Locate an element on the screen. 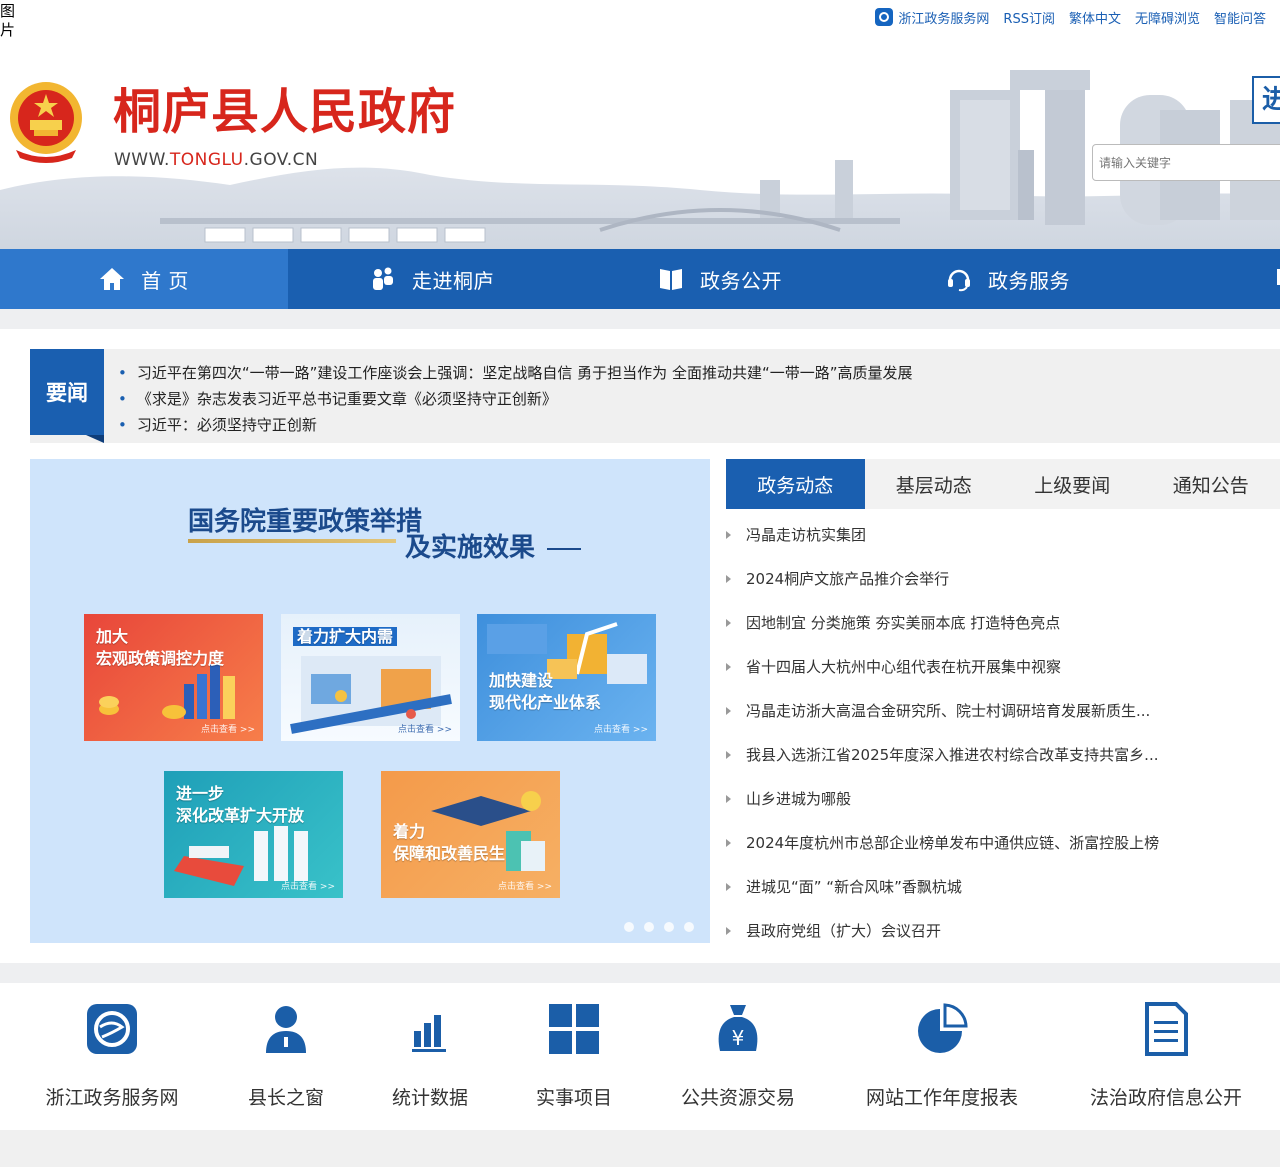 The image size is (1280, 1167). news-tabs: 政务动态 基层动态 上级要闻 通知公告 is located at coordinates (1003, 484).